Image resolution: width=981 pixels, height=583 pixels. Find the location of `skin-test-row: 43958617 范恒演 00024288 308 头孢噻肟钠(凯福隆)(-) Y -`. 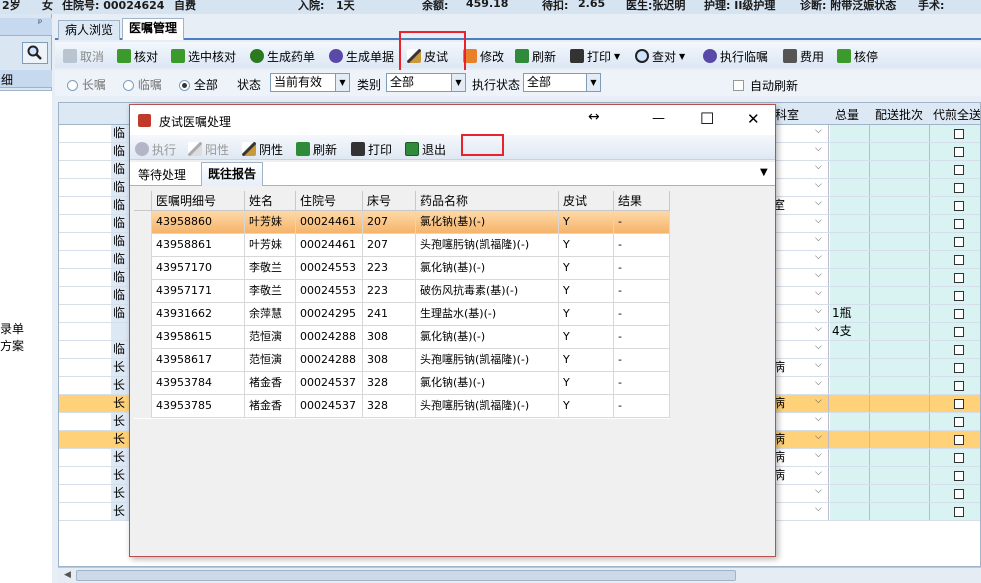

skin-test-row: 43958617 范恒演 00024288 308 头孢噻肟钠(凯福隆)(-) Y - is located at coordinates (402, 360).